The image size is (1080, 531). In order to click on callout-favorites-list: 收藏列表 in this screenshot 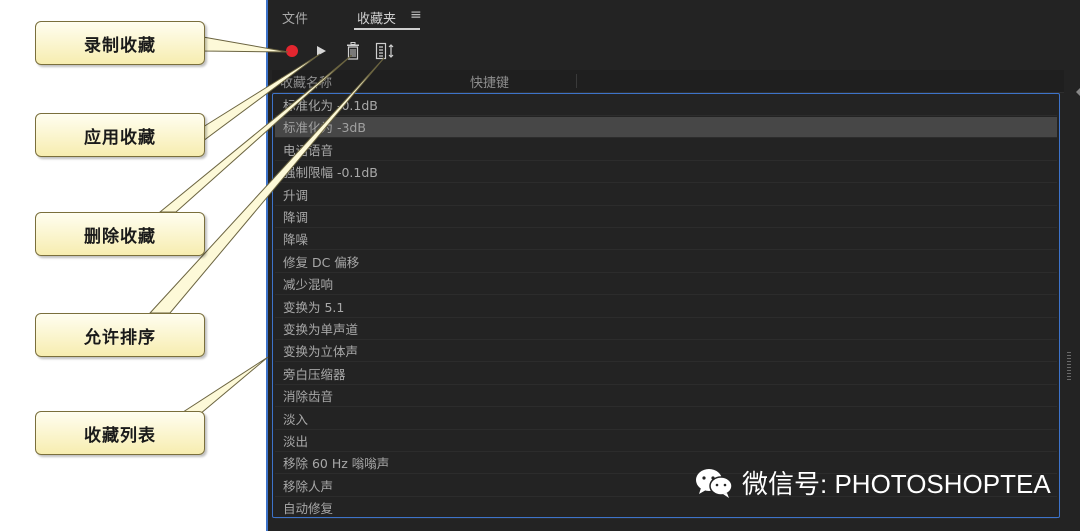, I will do `click(120, 433)`.